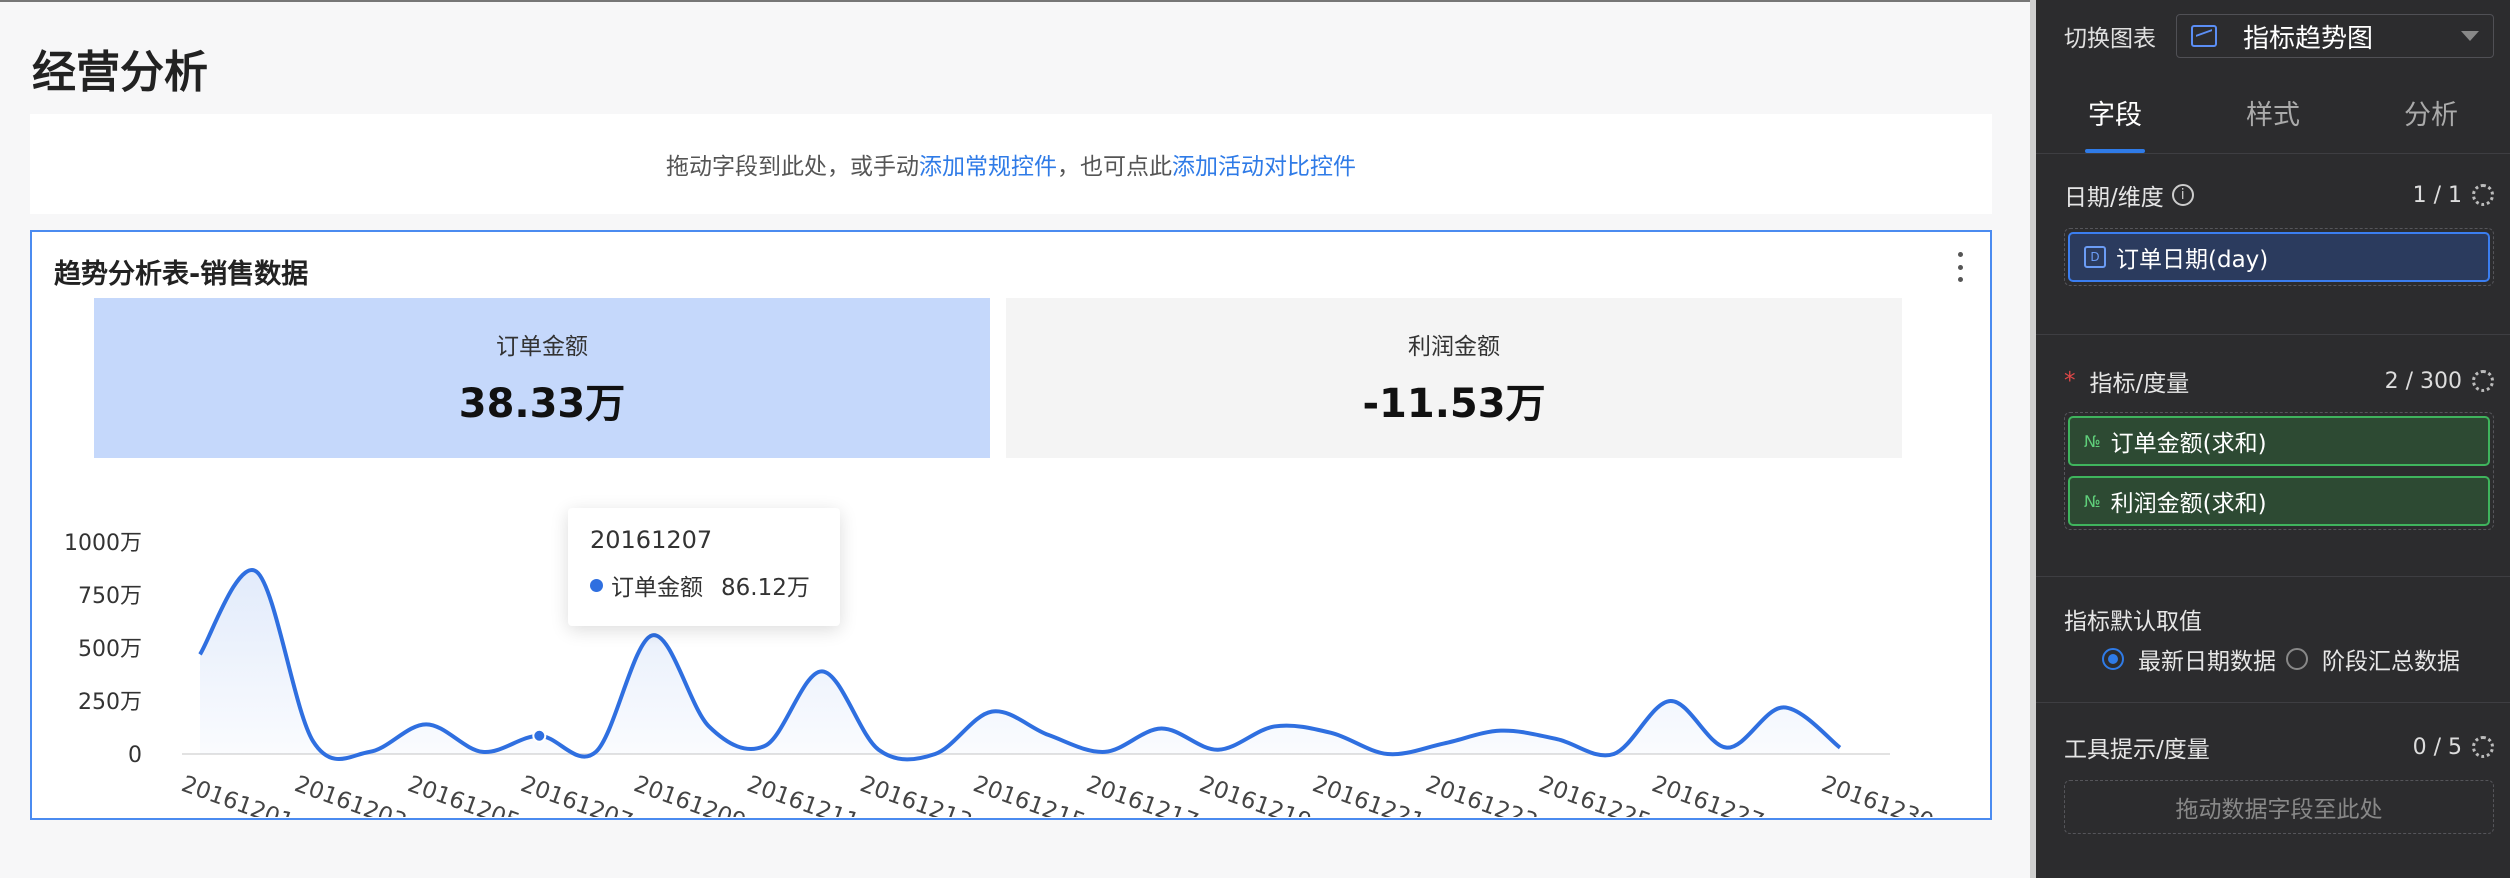  What do you see at coordinates (2391, 659) in the screenshot?
I see `radio-label: 阶段汇总数据` at bounding box center [2391, 659].